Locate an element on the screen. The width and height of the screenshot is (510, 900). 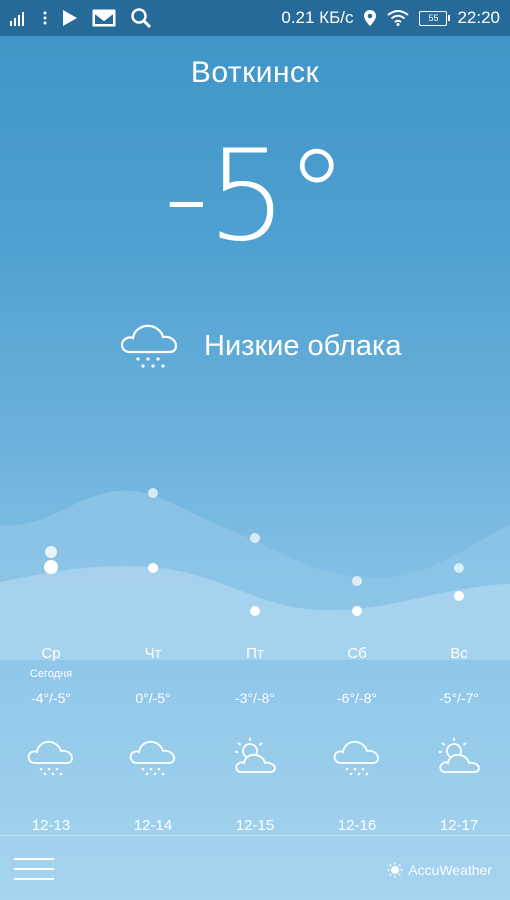
forecast-day-thu: Чт 0°/-5° 12-14 is located at coordinates (153, 740).